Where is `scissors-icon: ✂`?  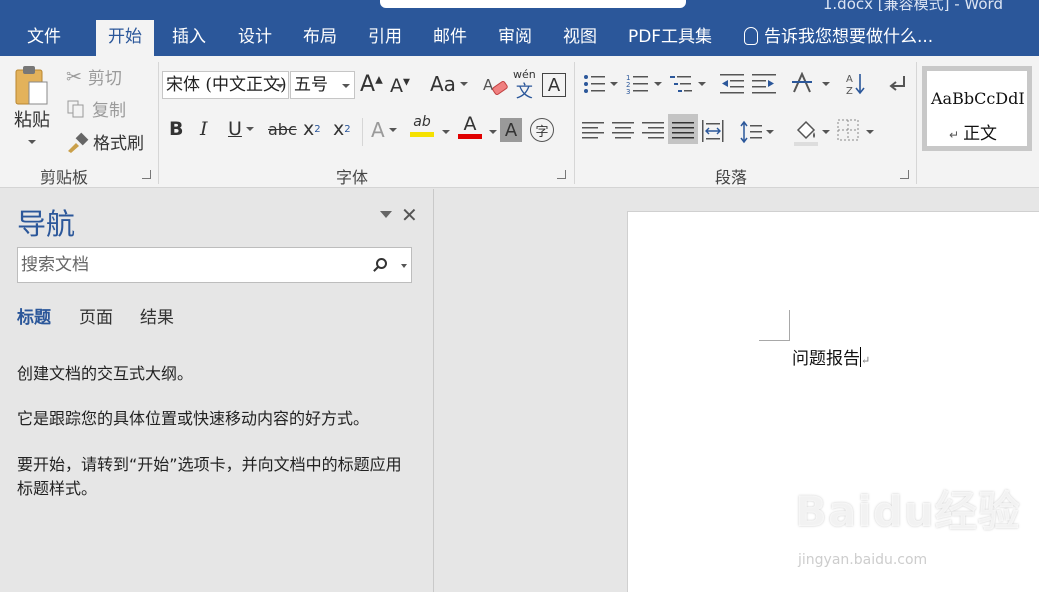 scissors-icon: ✂ is located at coordinates (74, 76).